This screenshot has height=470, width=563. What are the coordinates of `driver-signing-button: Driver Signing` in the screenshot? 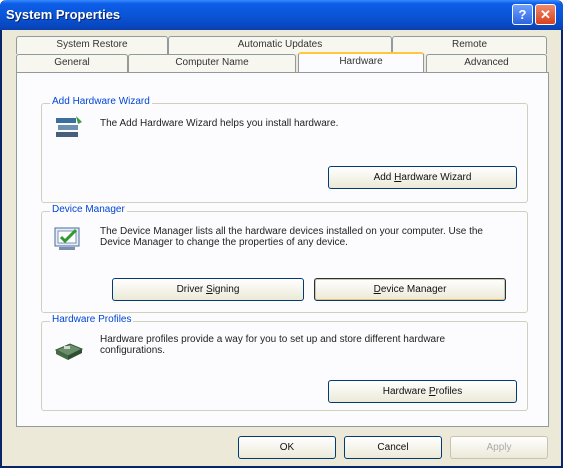 It's located at (208, 289).